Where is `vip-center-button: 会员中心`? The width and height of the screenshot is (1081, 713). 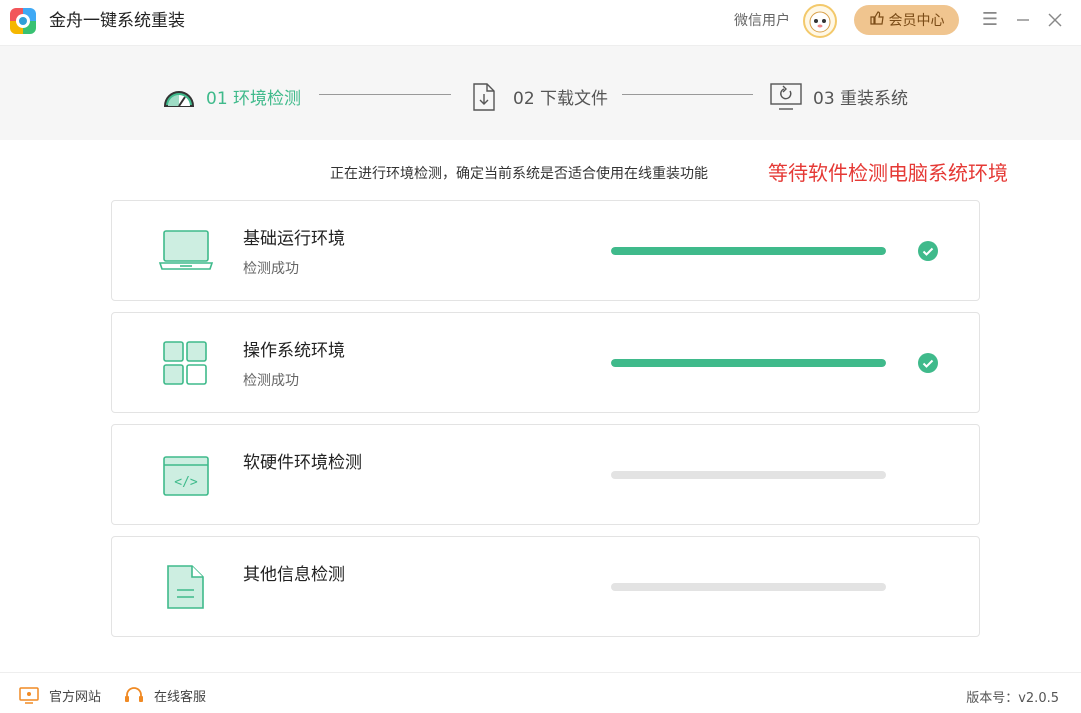 vip-center-button: 会员中心 is located at coordinates (906, 20).